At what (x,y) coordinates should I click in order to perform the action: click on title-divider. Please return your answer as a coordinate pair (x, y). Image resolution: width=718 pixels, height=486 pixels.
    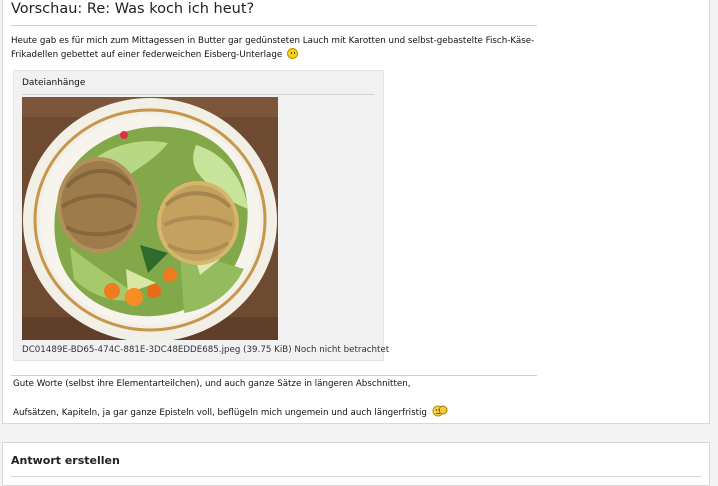
    Looking at the image, I should click on (274, 25).